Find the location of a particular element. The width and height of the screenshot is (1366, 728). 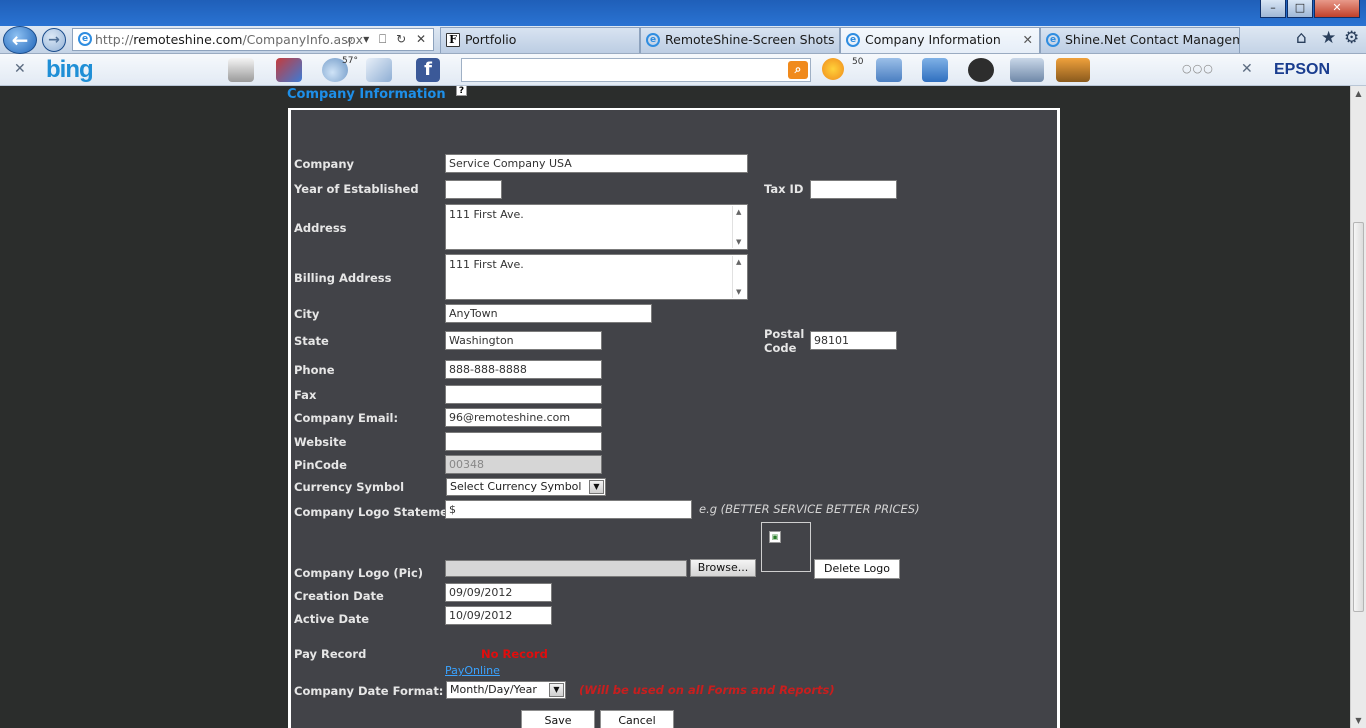

website-input is located at coordinates (523, 441).